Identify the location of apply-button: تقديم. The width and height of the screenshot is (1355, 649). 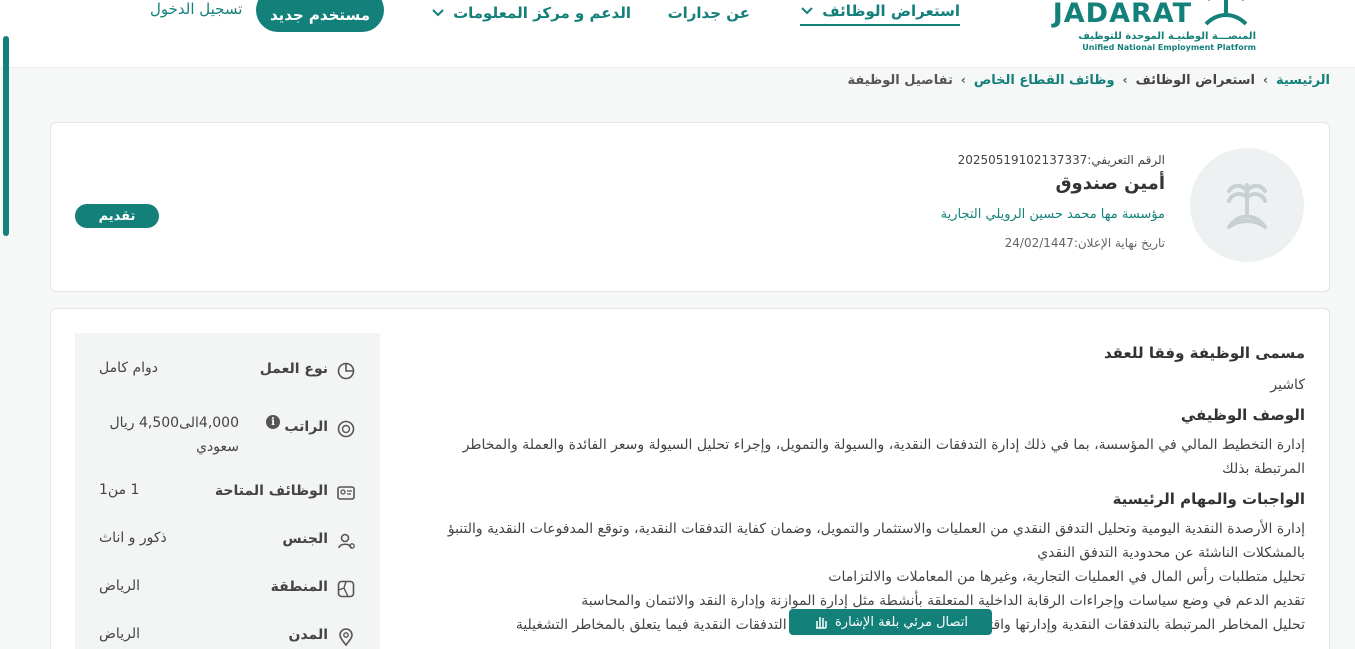
(117, 216).